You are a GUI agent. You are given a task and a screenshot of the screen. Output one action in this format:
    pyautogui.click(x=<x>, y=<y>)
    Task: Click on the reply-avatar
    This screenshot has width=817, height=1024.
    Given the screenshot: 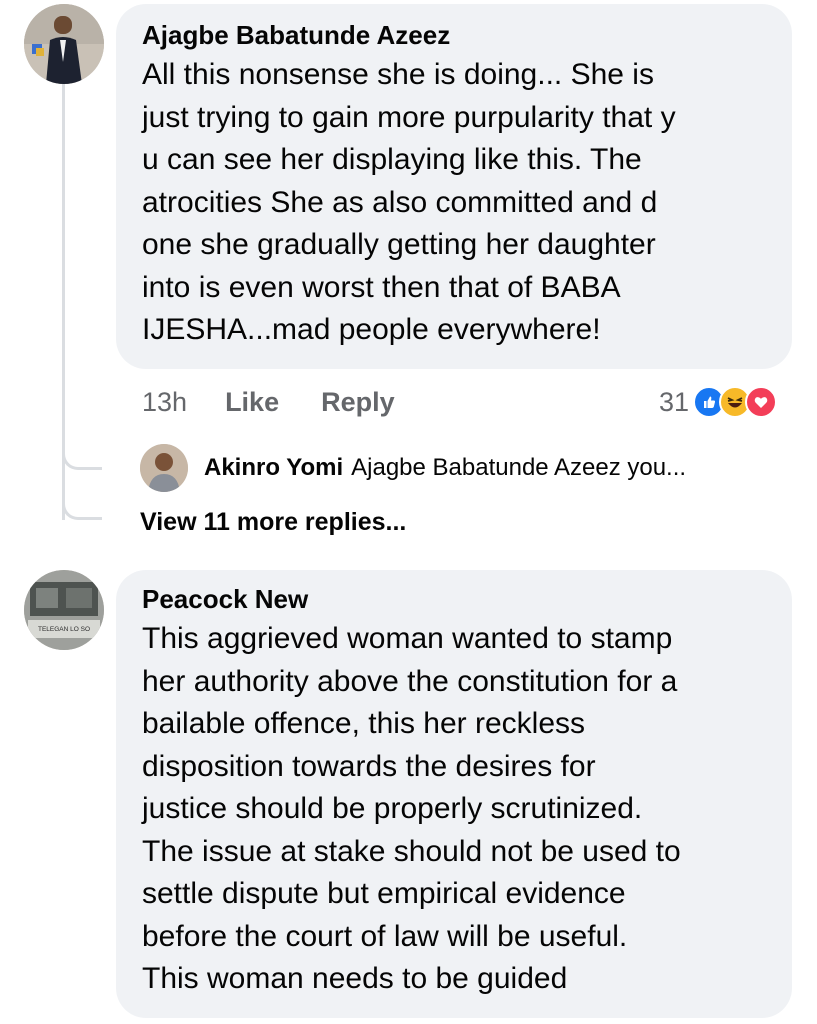 What is the action you would take?
    pyautogui.click(x=164, y=468)
    